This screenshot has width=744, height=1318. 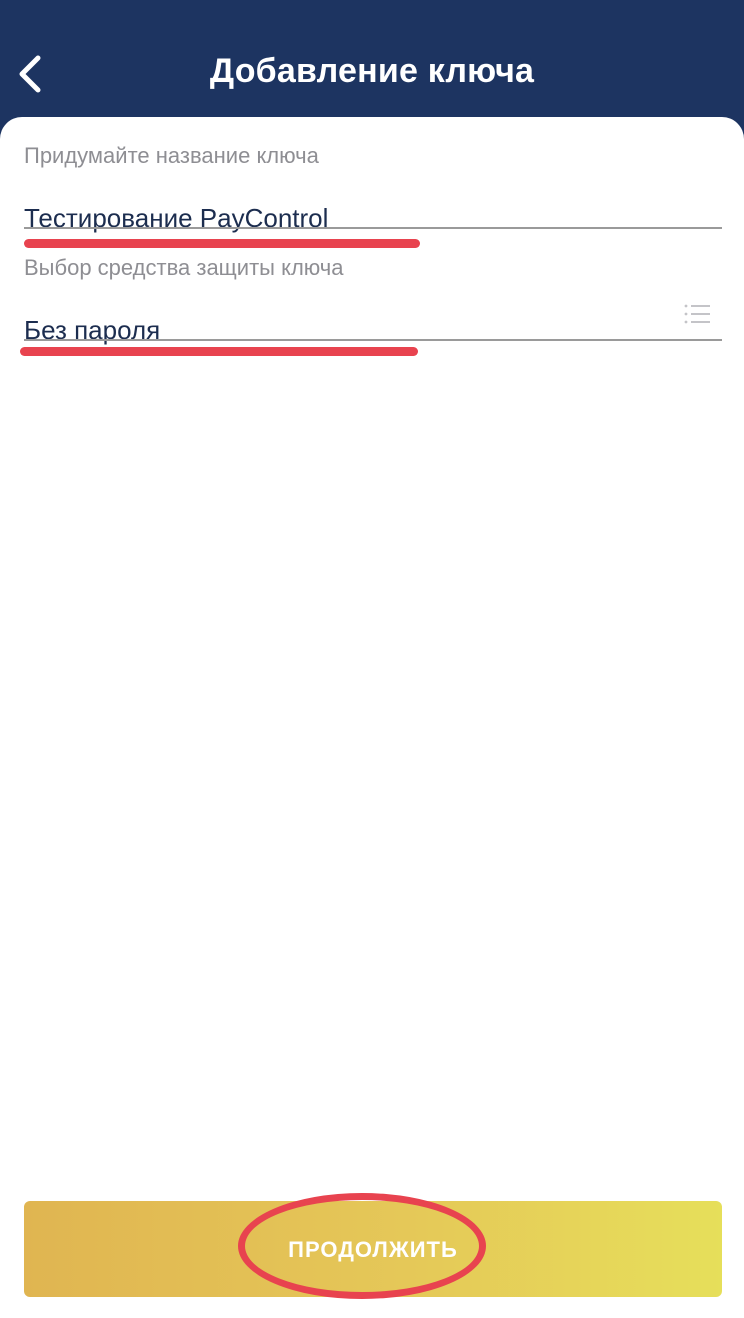 I want to click on key-name-divider, so click(x=373, y=228).